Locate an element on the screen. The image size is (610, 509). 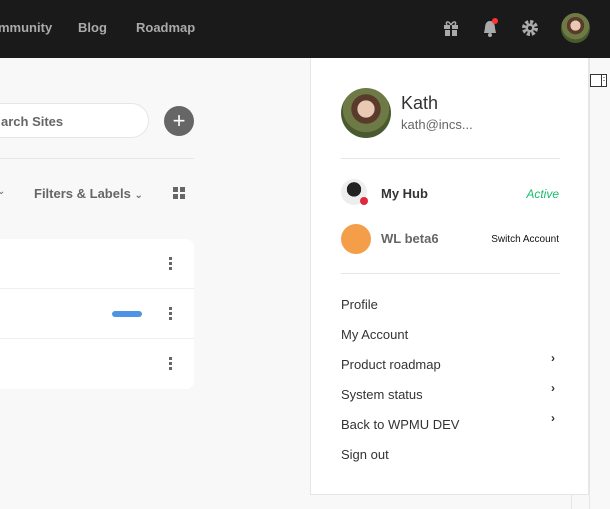
menu-profile: Profile is located at coordinates (359, 304).